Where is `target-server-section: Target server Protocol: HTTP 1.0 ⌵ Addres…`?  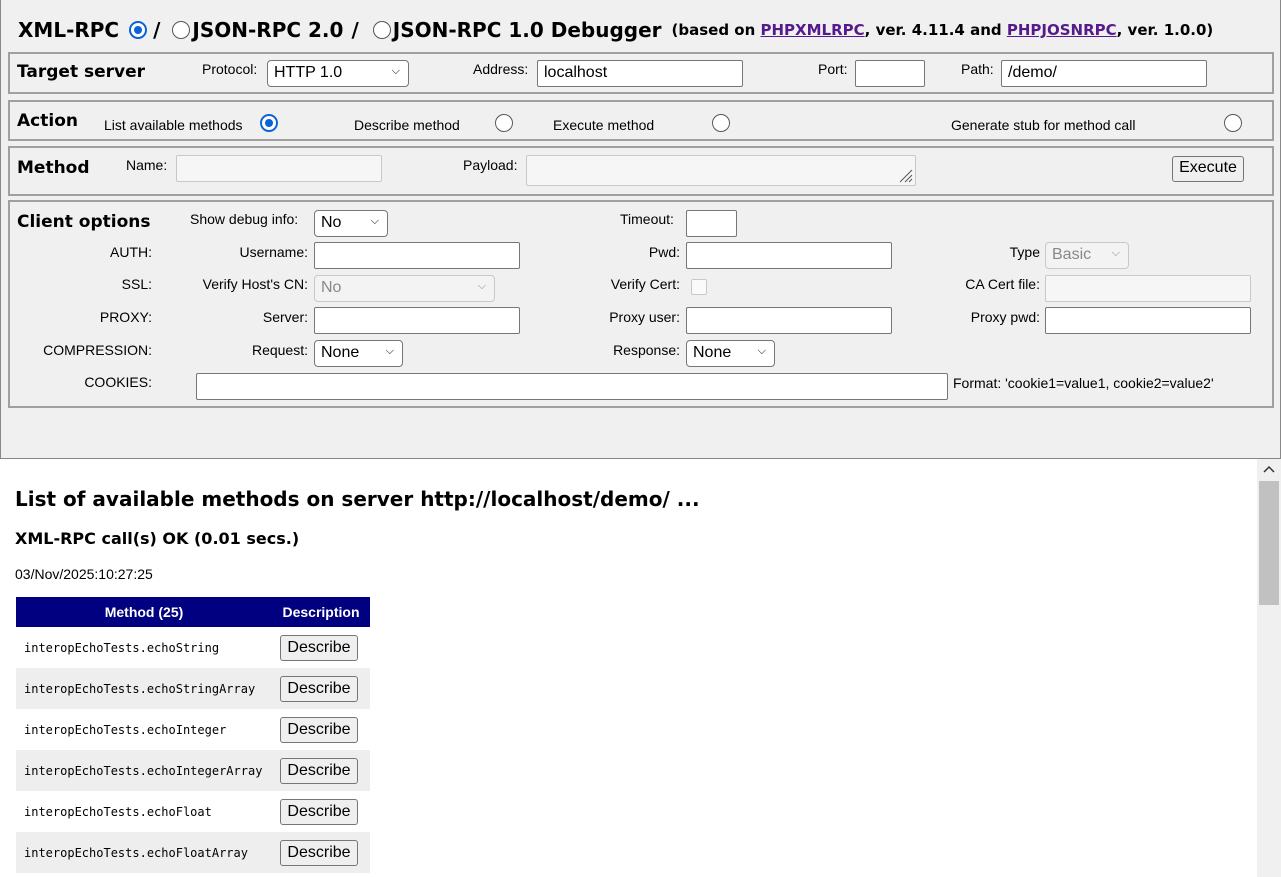 target-server-section: Target server Protocol: HTTP 1.0 ⌵ Addres… is located at coordinates (641, 73).